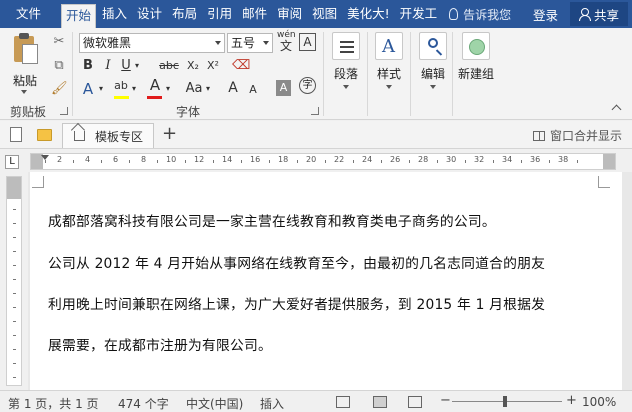 The width and height of the screenshot is (632, 412). I want to click on ruler-number: 16, so click(255, 159).